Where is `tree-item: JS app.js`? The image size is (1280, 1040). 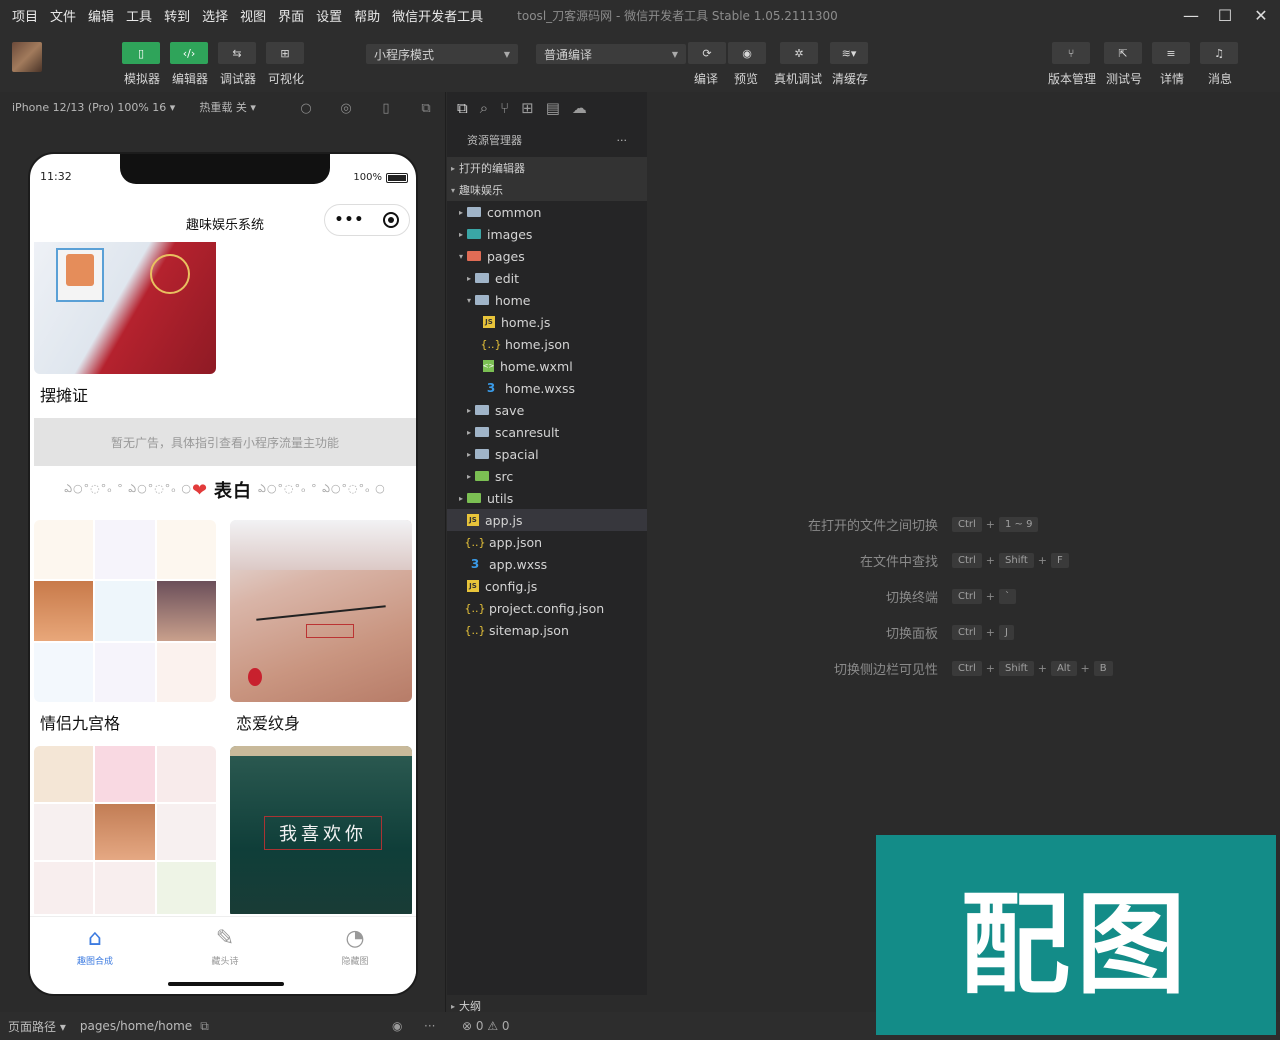
tree-item: JS app.js is located at coordinates (547, 520).